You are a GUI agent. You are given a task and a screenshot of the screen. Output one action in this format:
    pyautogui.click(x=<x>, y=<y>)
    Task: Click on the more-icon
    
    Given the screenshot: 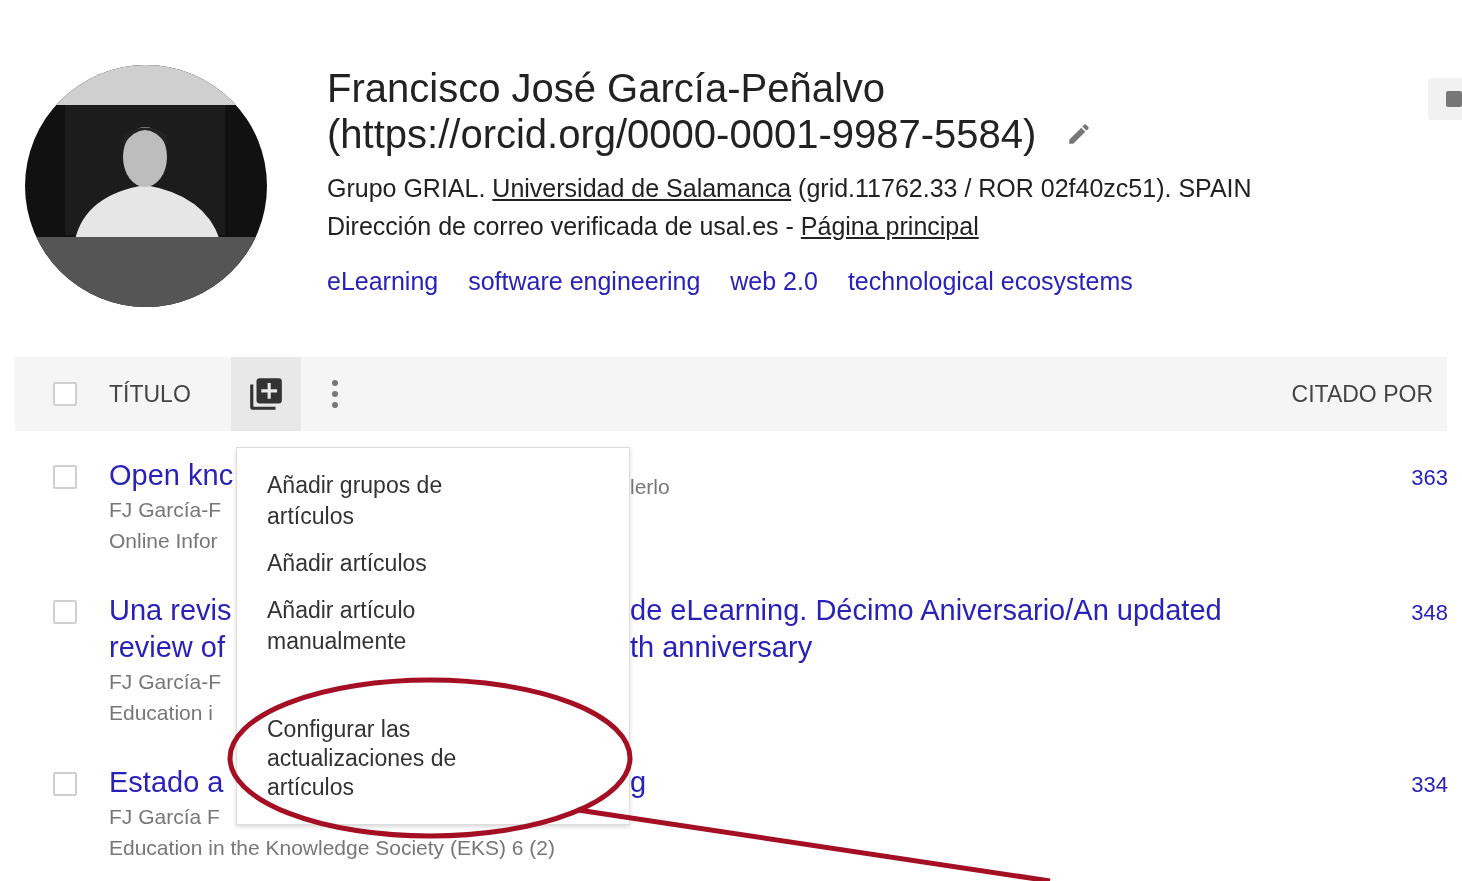 What is the action you would take?
    pyautogui.click(x=334, y=394)
    